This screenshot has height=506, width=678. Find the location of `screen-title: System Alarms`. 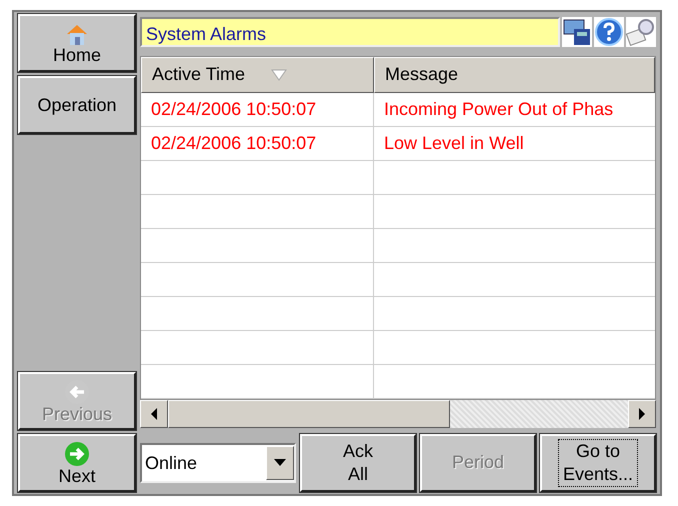

screen-title: System Alarms is located at coordinates (350, 32).